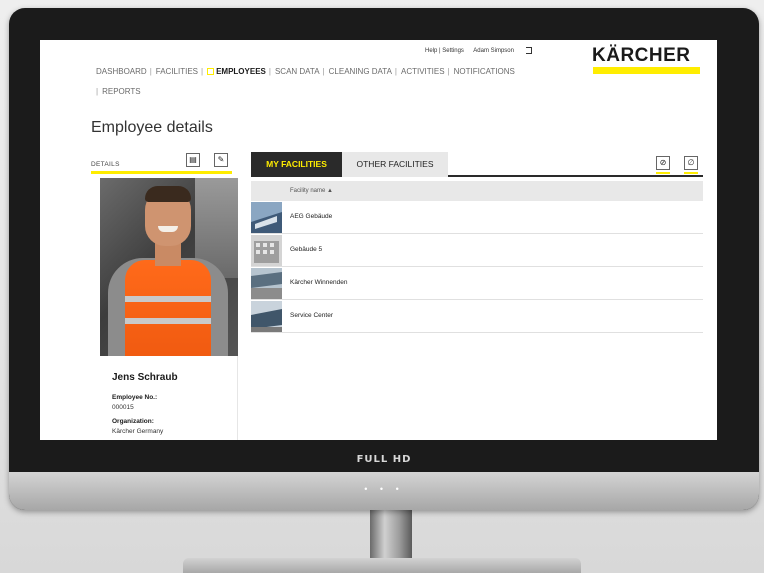 This screenshot has width=764, height=573. I want to click on edit-button: ✎, so click(221, 160).